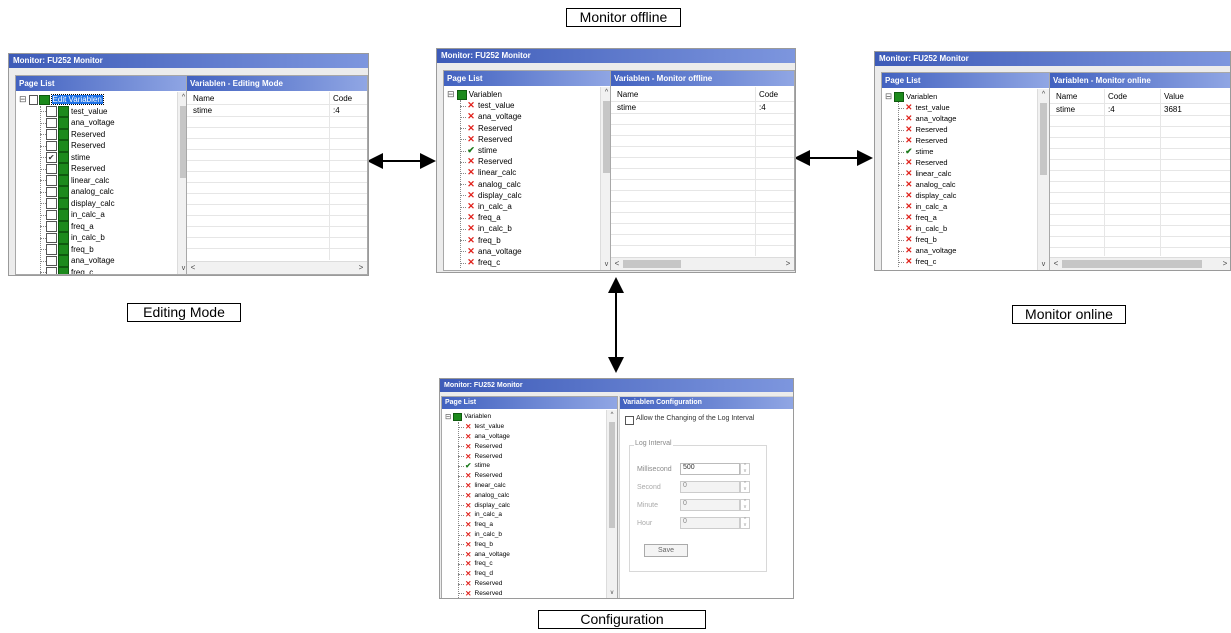 The height and width of the screenshot is (633, 1231). What do you see at coordinates (75, 238) in the screenshot?
I see `tree-item: in_calc_b` at bounding box center [75, 238].